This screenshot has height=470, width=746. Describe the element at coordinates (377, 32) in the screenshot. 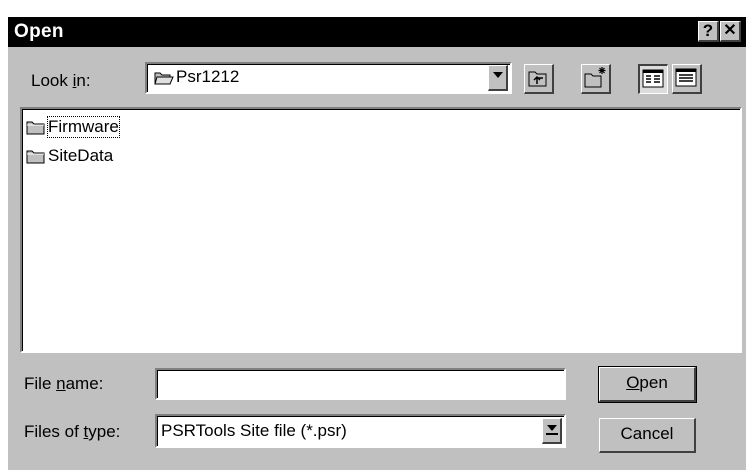

I see `title-bar: Open ? ✕` at that location.